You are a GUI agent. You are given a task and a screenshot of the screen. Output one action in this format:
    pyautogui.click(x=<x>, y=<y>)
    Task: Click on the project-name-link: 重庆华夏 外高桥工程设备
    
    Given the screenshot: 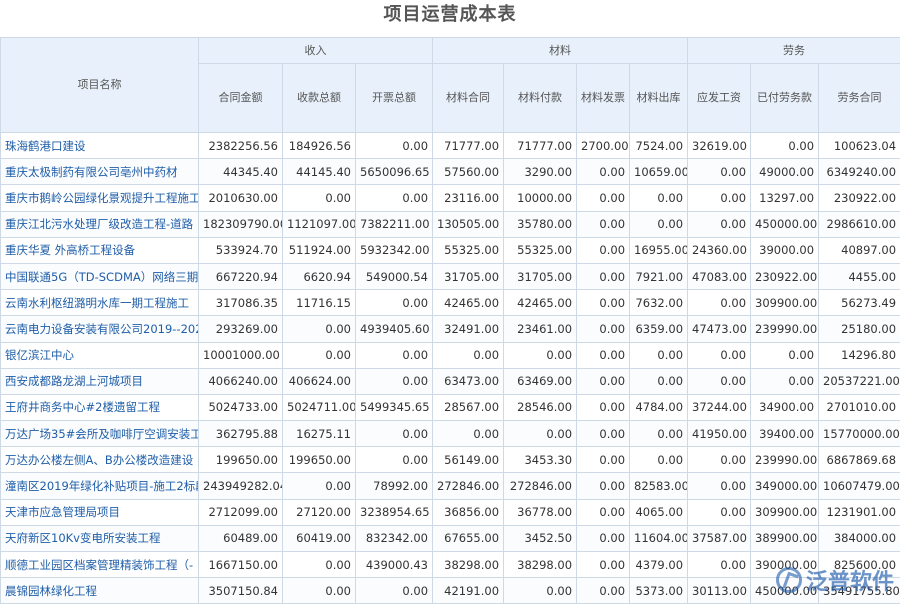 What is the action you would take?
    pyautogui.click(x=100, y=250)
    